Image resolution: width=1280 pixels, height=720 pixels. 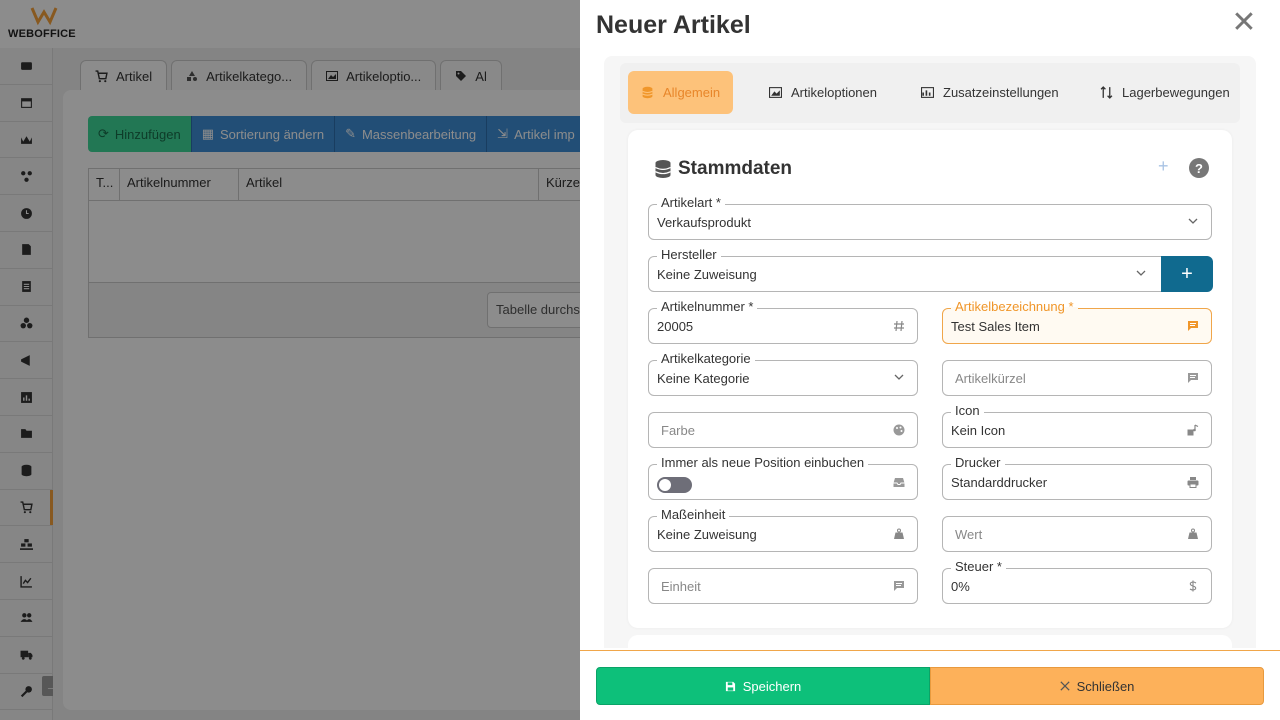 I want to click on palette-icon, so click(x=899, y=430).